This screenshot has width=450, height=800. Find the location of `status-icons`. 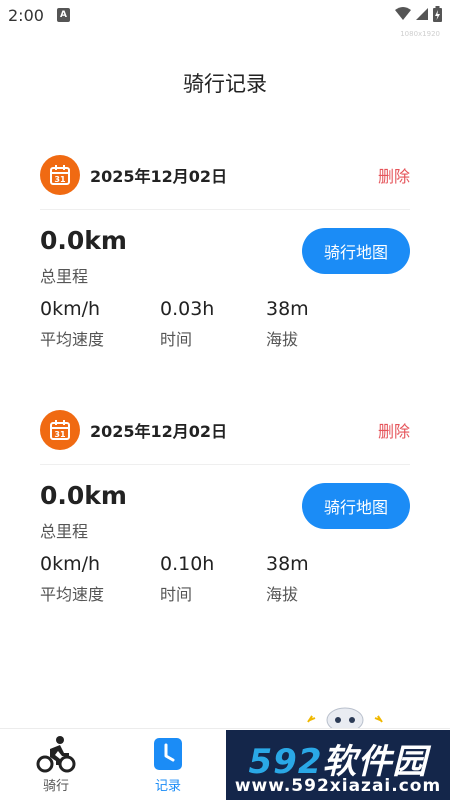

status-icons is located at coordinates (418, 14).